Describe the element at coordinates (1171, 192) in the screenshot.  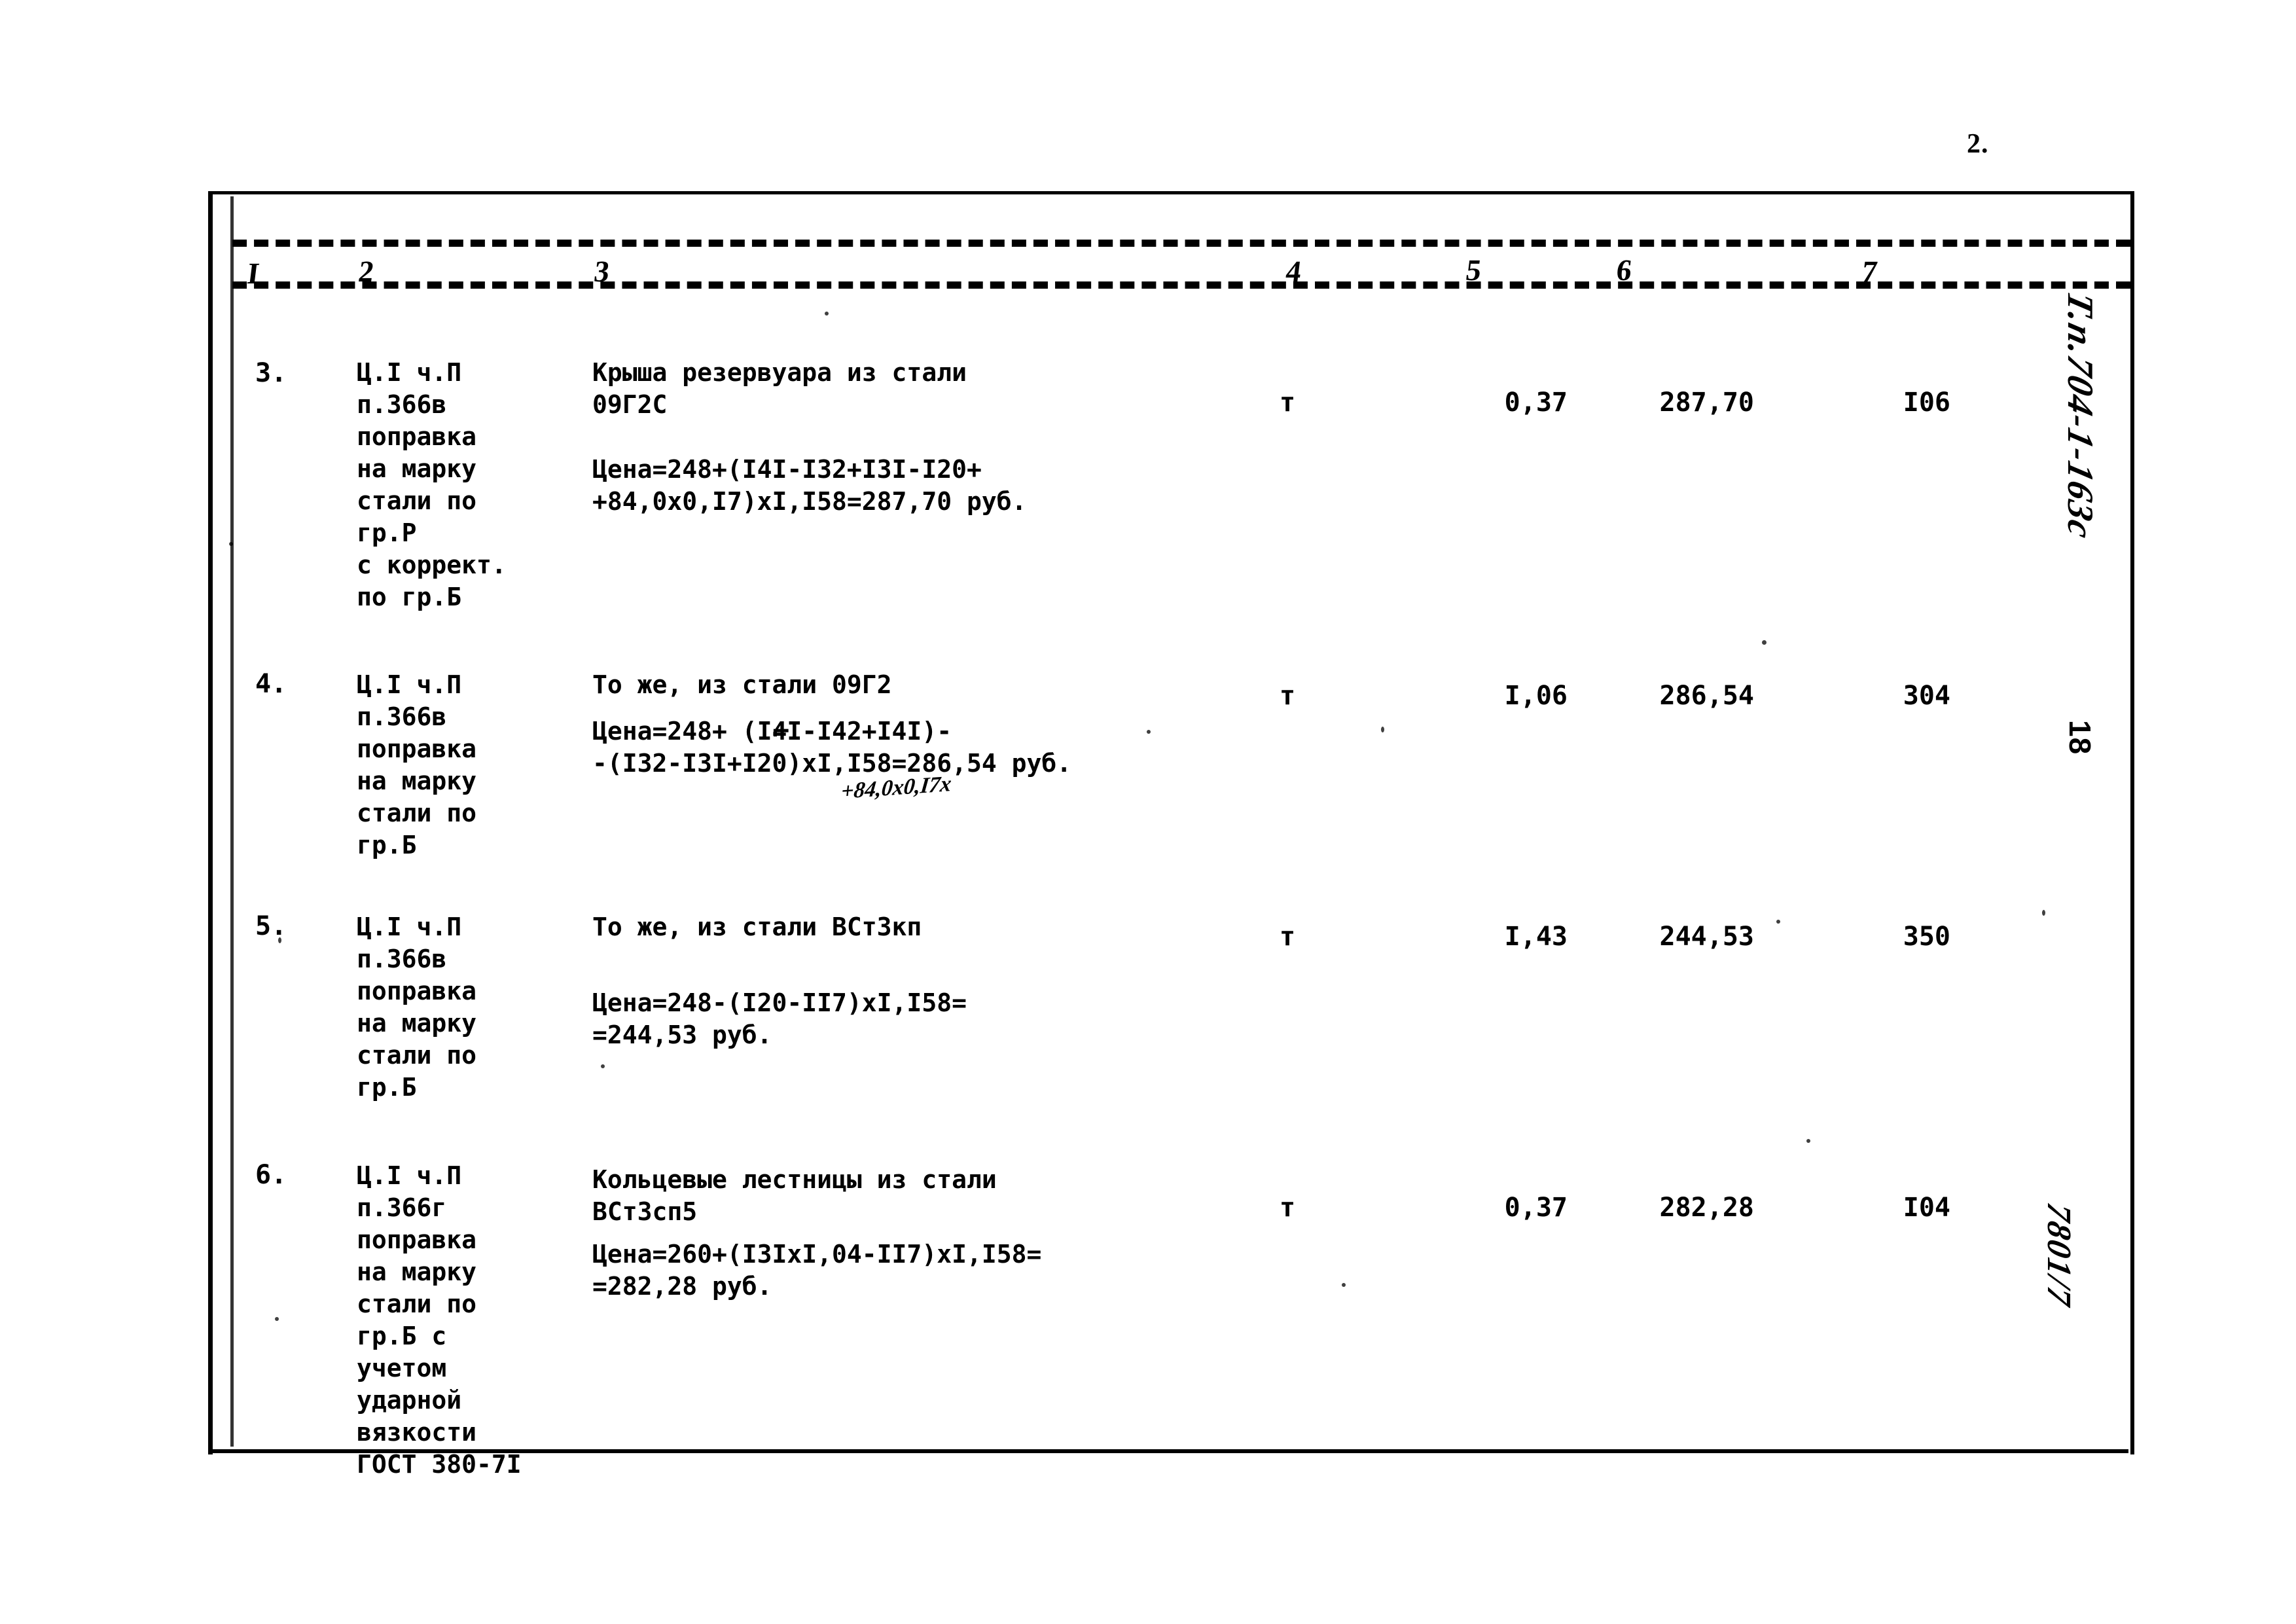
I see `table-border-top` at that location.